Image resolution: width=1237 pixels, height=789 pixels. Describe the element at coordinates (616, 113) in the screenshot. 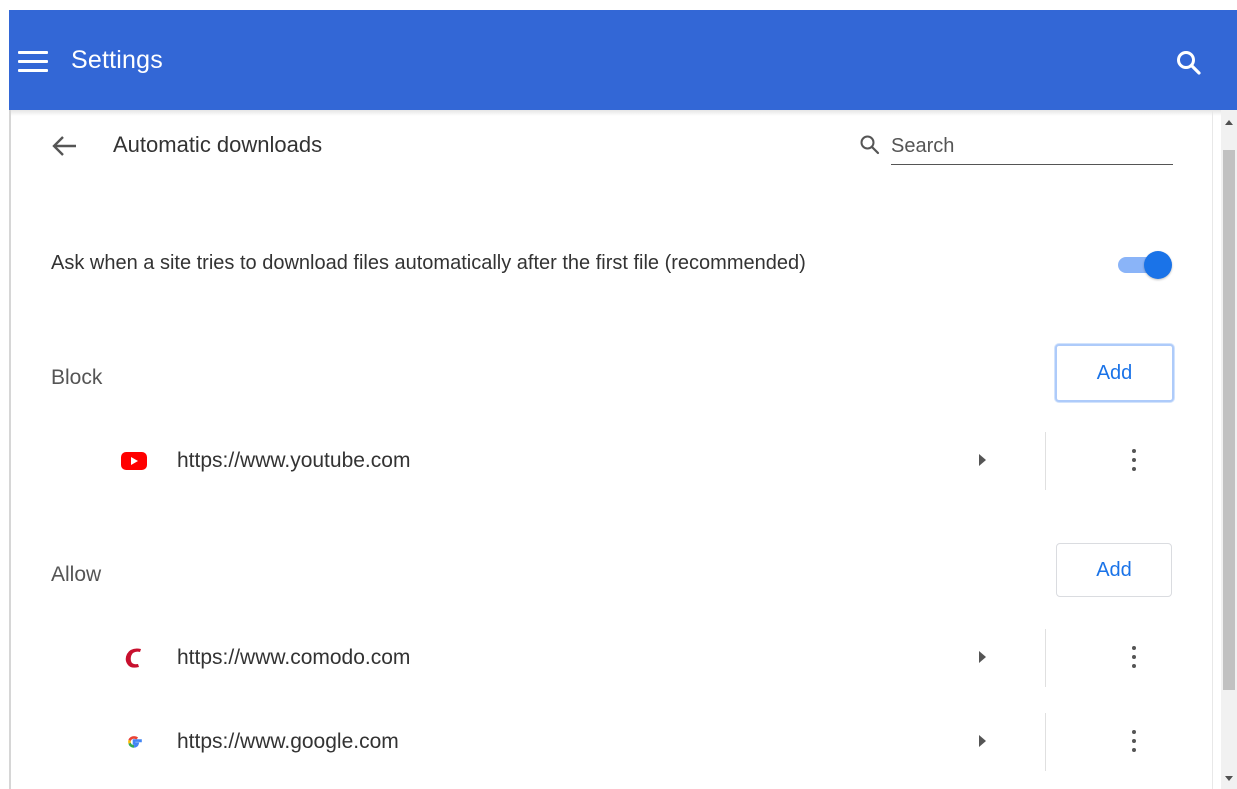

I see `header-shadow` at that location.